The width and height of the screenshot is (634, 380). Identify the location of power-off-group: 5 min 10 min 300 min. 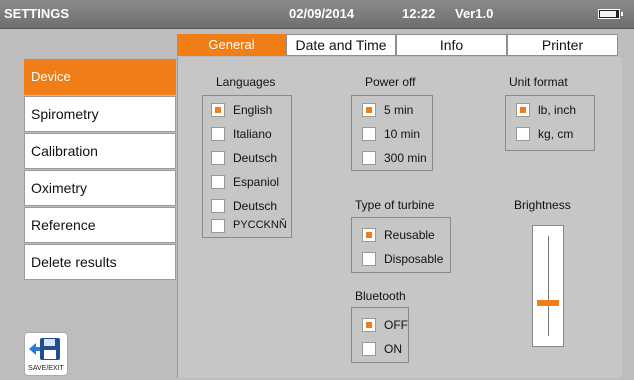
(392, 133).